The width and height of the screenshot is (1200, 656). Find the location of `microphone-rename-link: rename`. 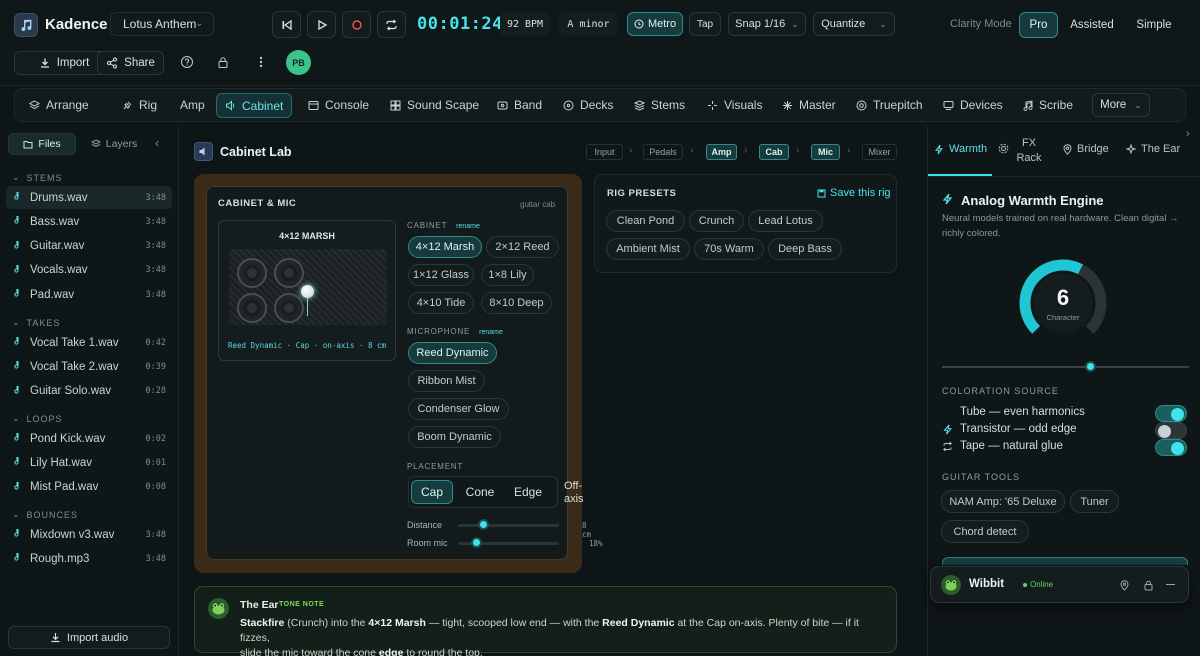

microphone-rename-link: rename is located at coordinates (491, 332).